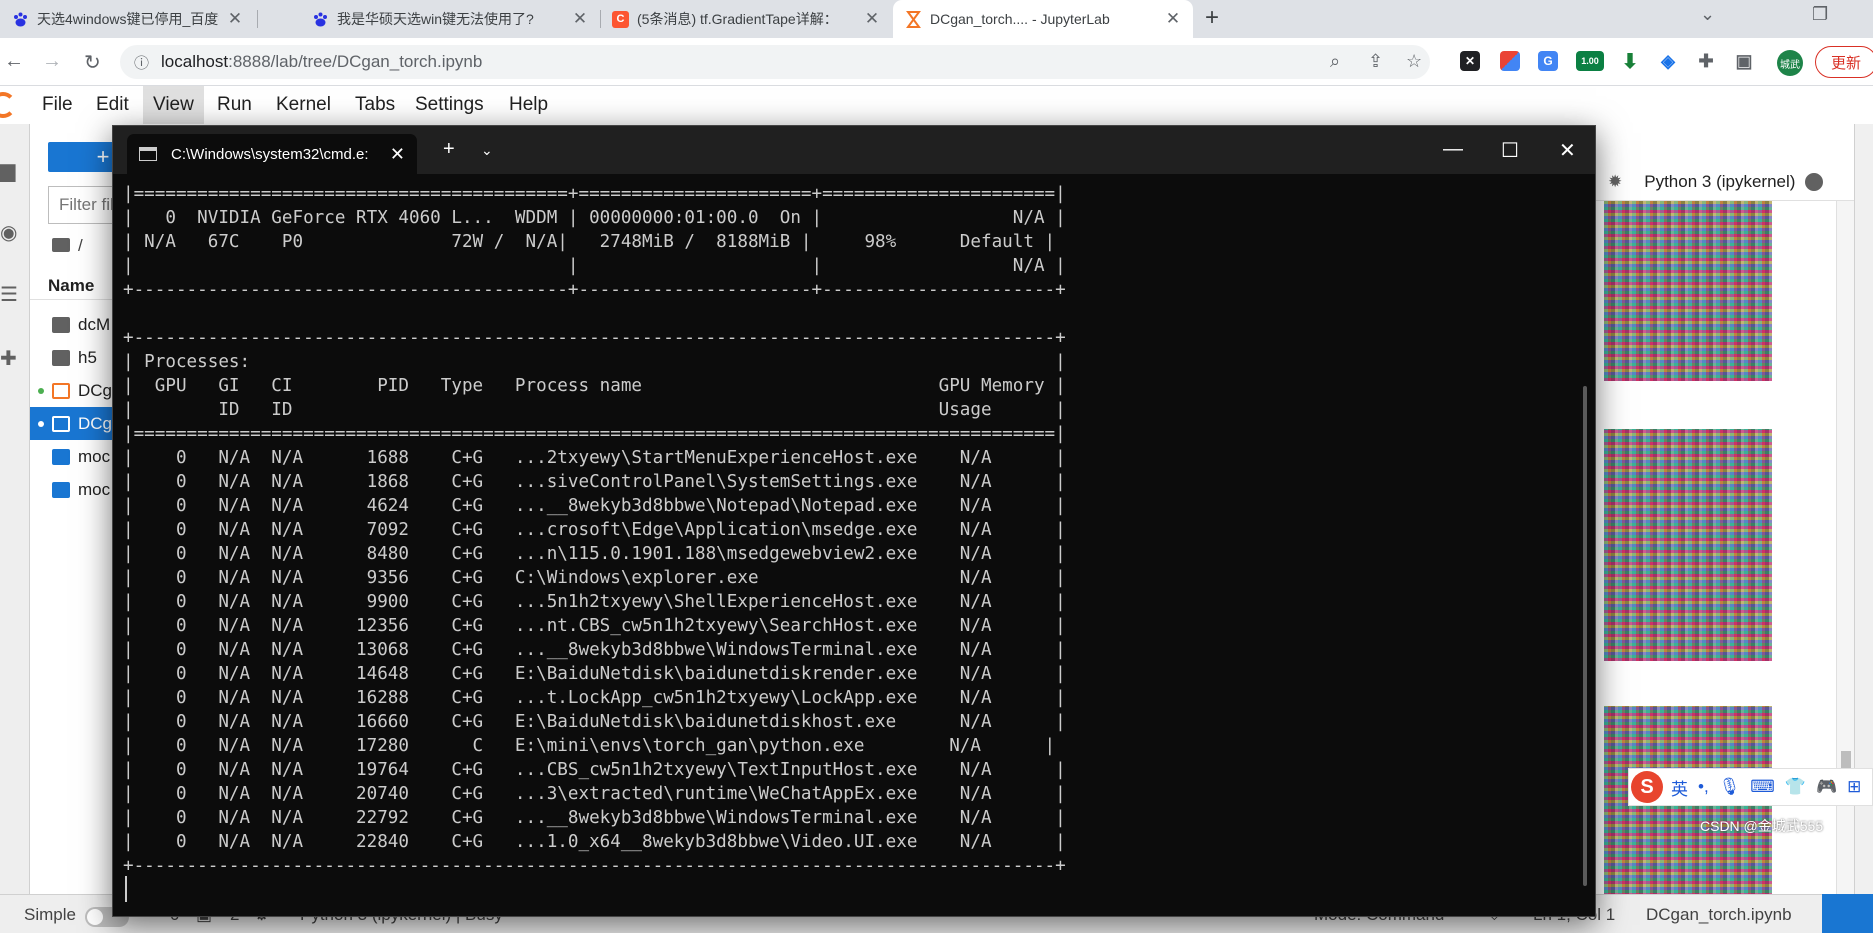  I want to click on csdn-watermark: CSDN @金城武555, so click(1762, 826).